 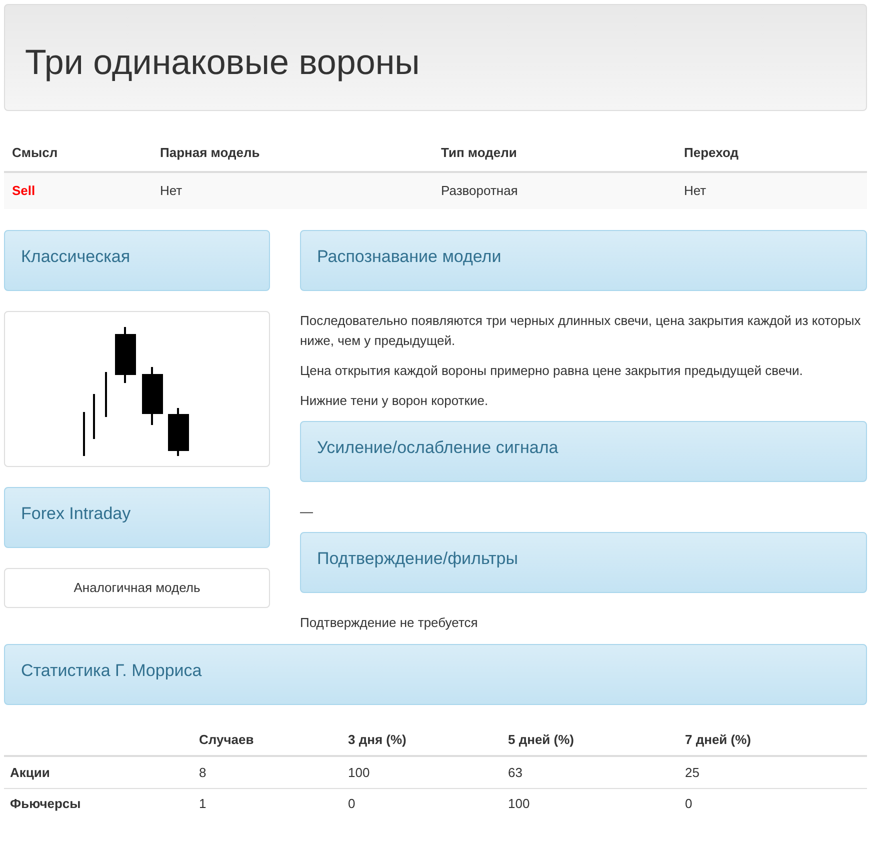 I want to click on description-text: Нижние тени у ворон короткие., so click(x=395, y=401).